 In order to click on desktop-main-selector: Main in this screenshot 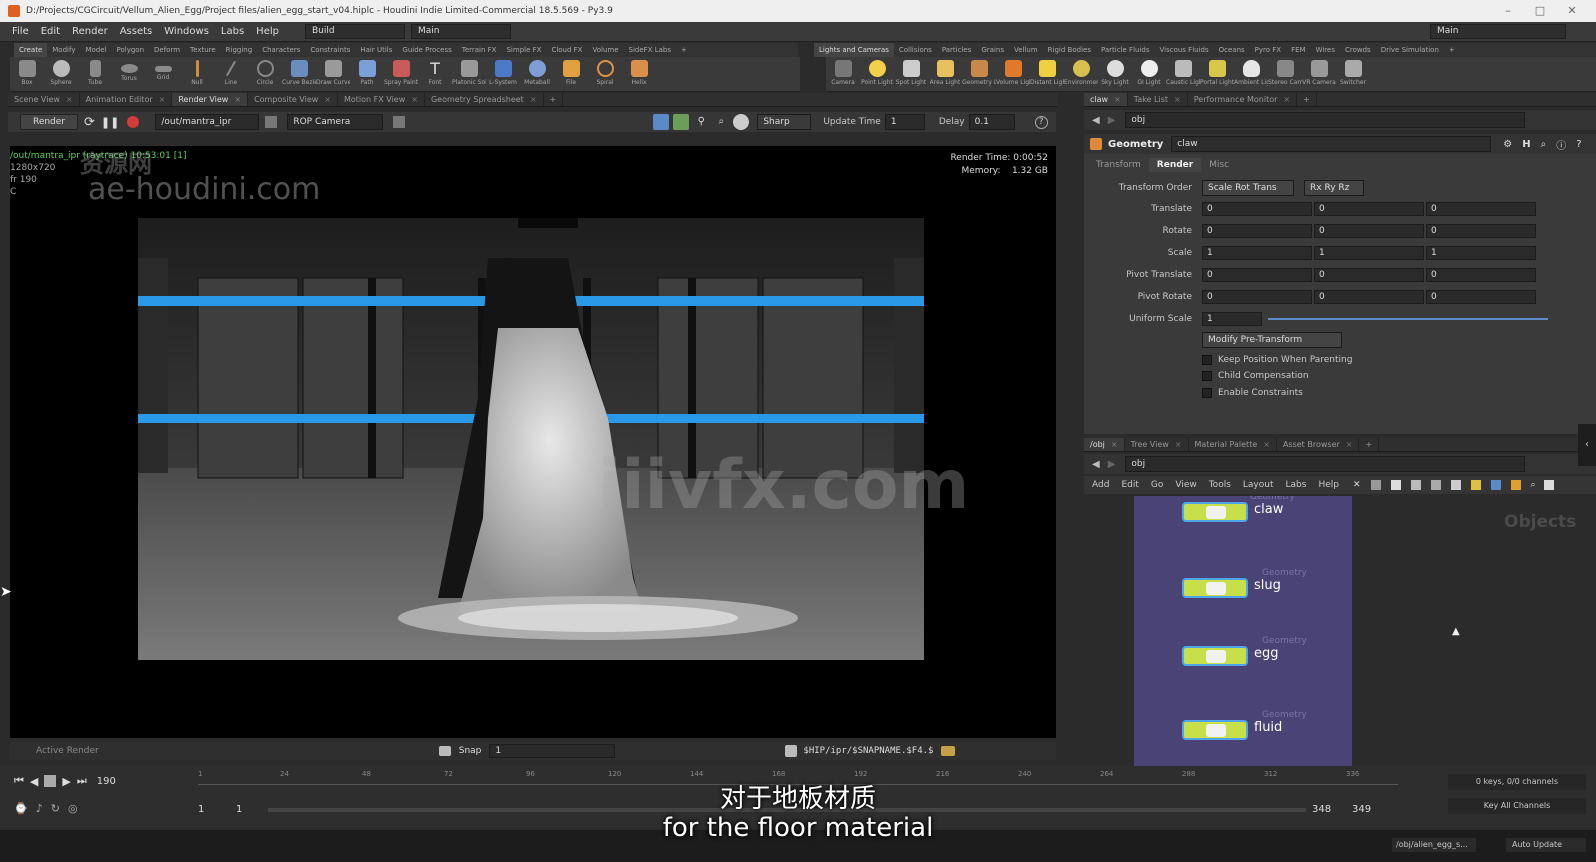, I will do `click(460, 31)`.